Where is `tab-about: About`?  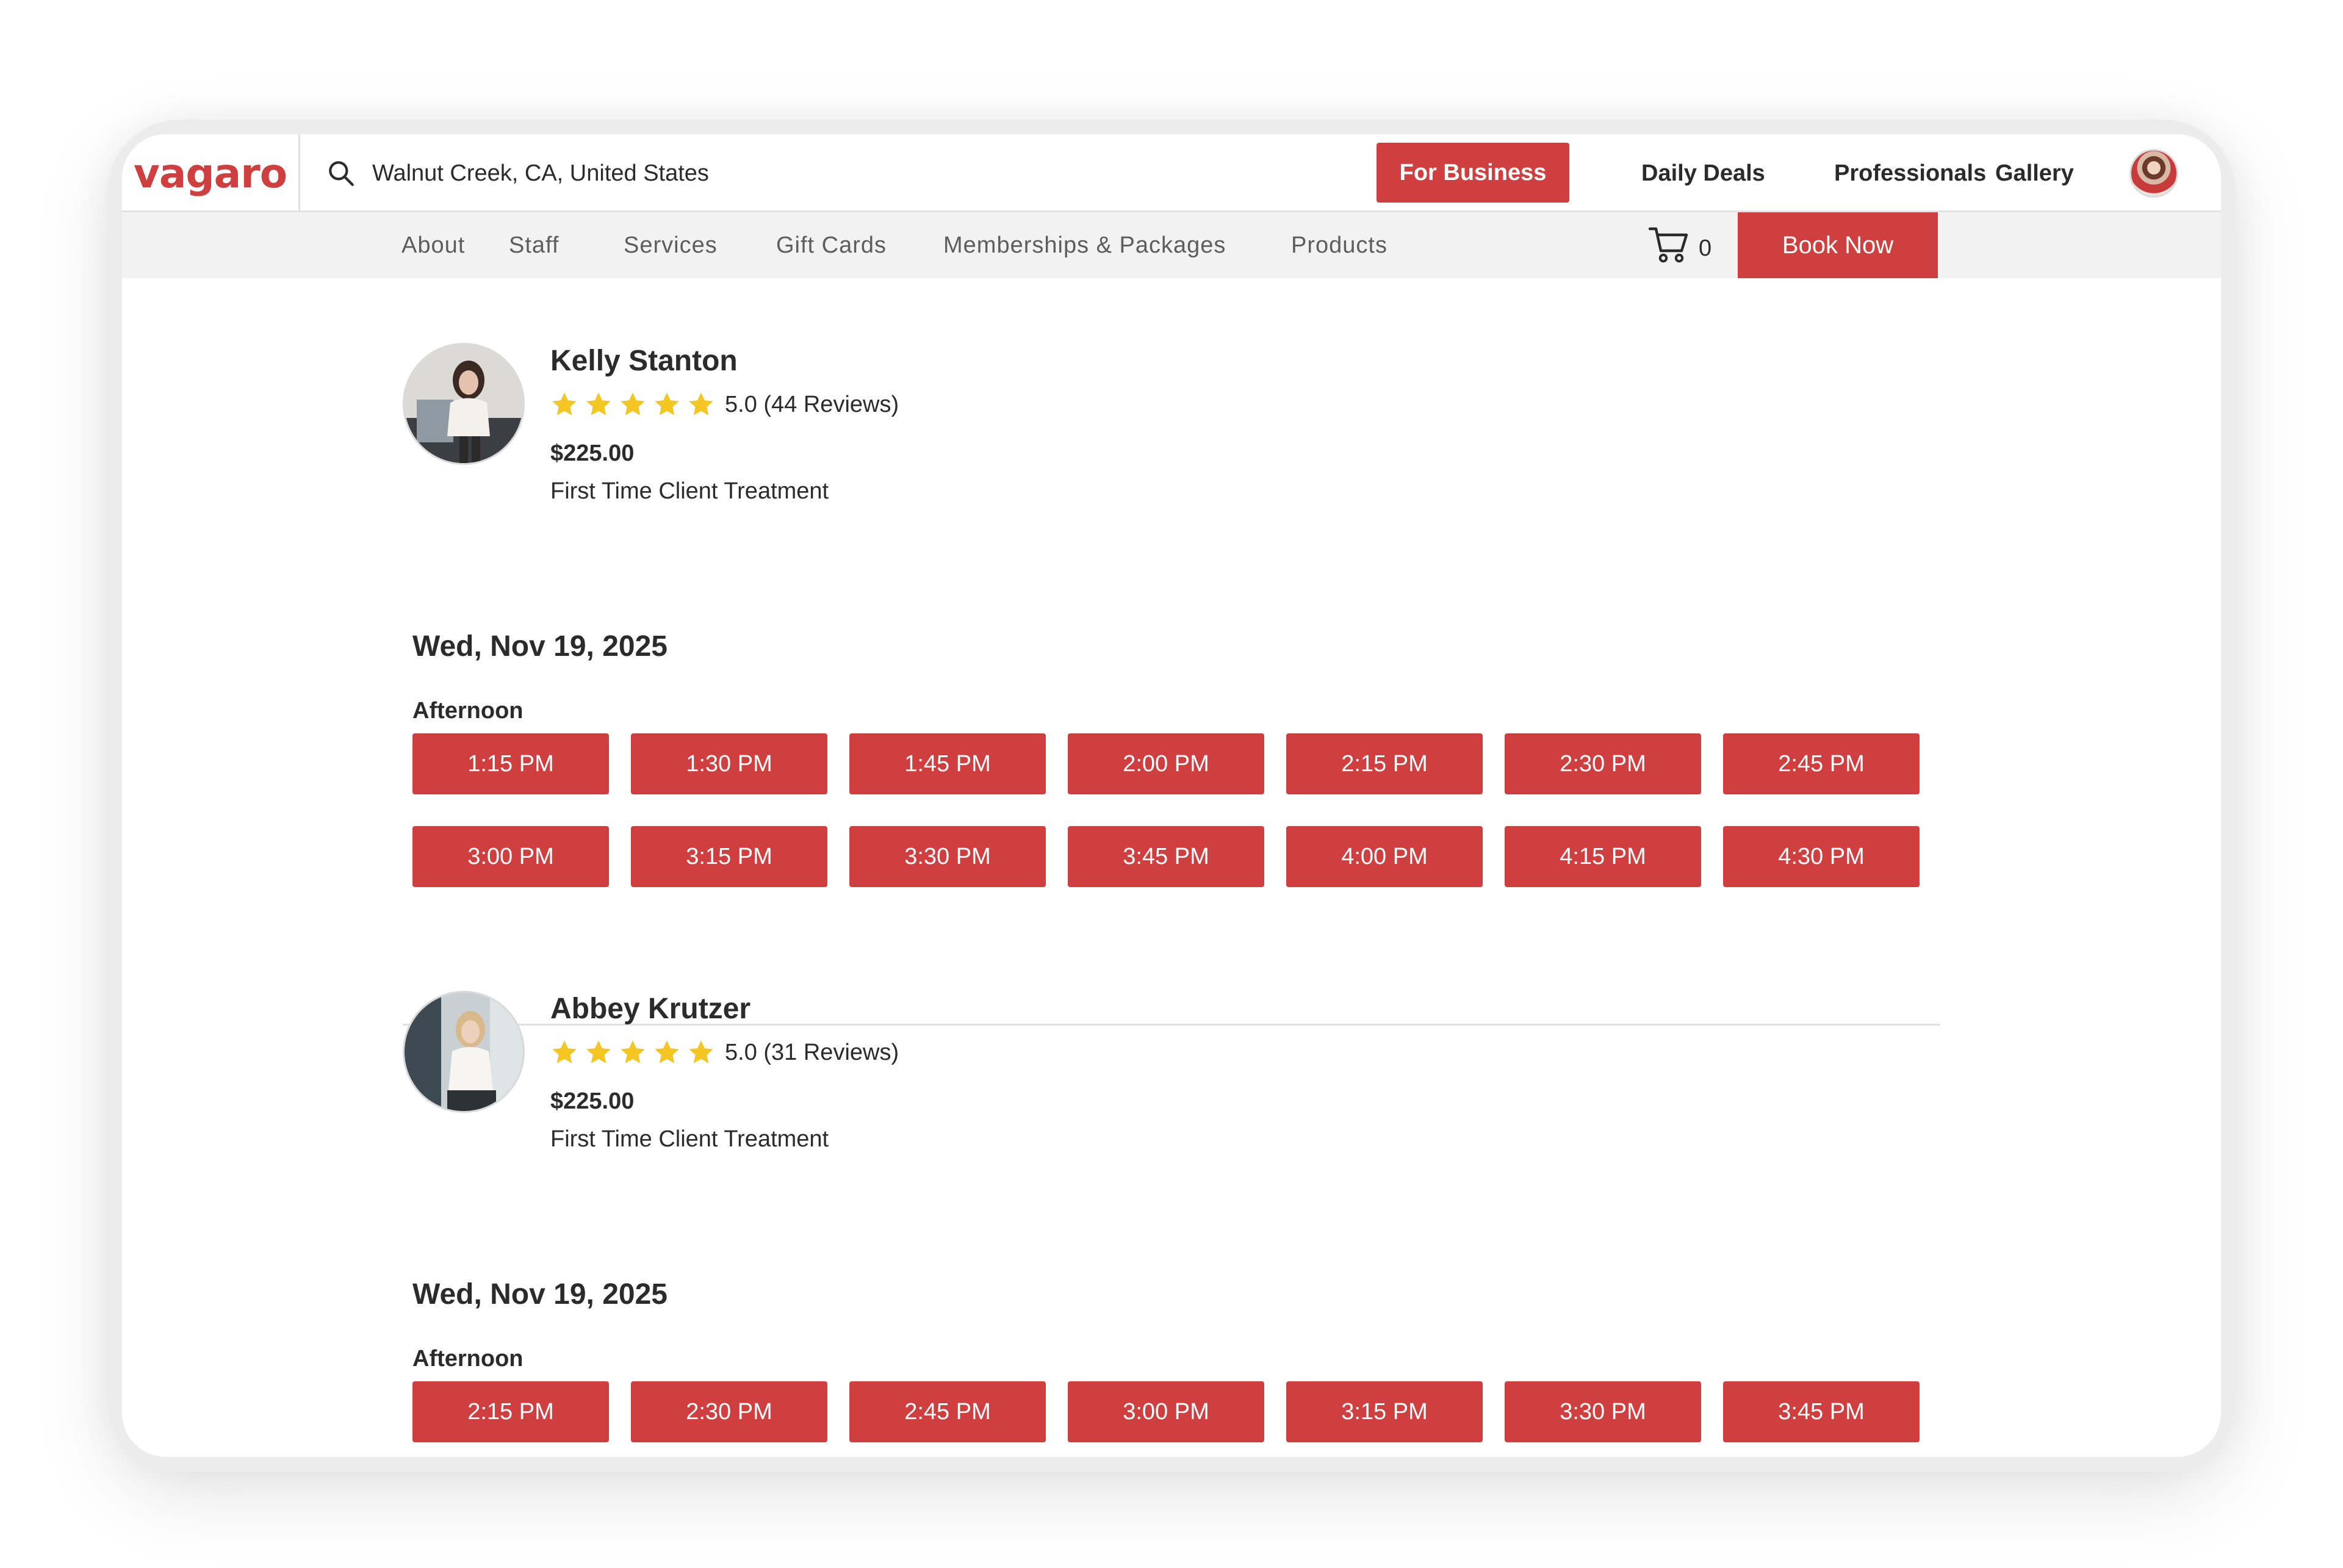 tab-about: About is located at coordinates (433, 245).